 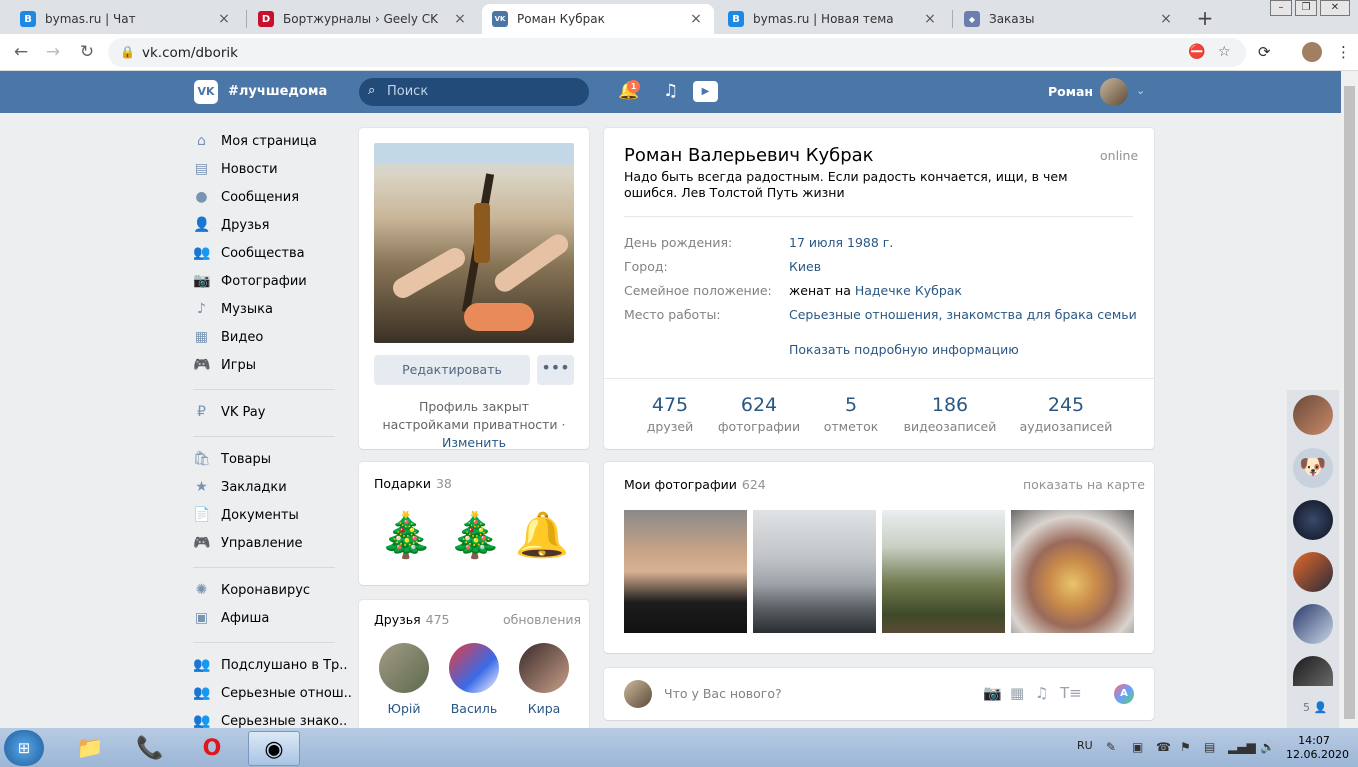 What do you see at coordinates (851, 414) in the screenshot?
I see `counter-marks: 5 отметок` at bounding box center [851, 414].